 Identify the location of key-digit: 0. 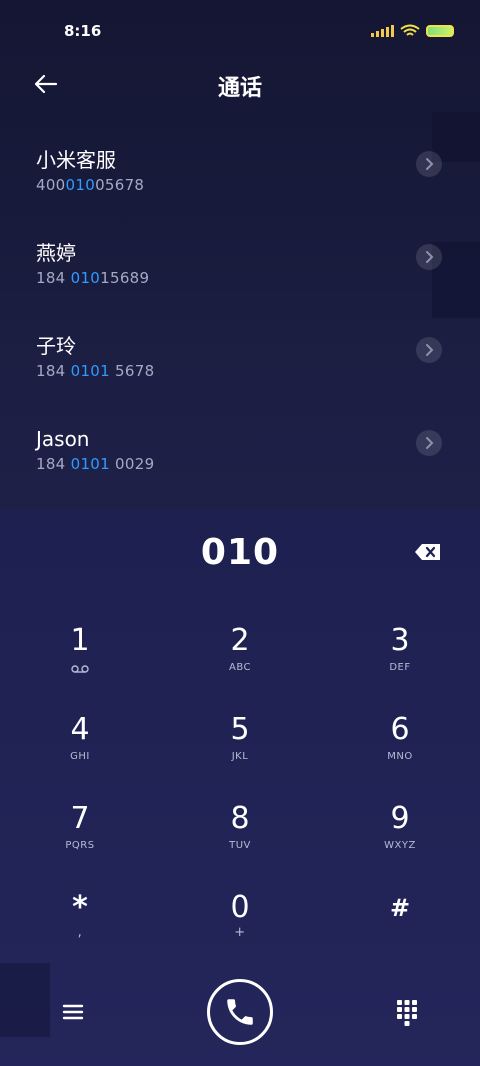
(240, 907).